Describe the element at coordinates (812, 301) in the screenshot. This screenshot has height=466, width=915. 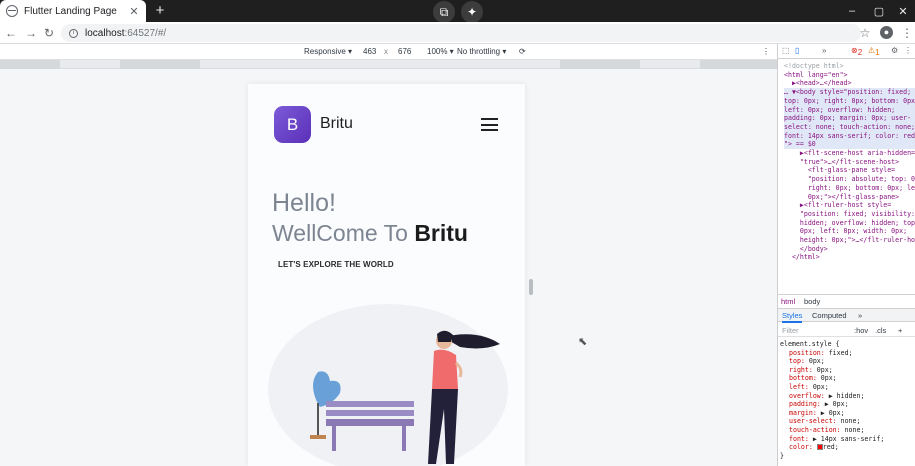
I see `crumb-body: body` at that location.